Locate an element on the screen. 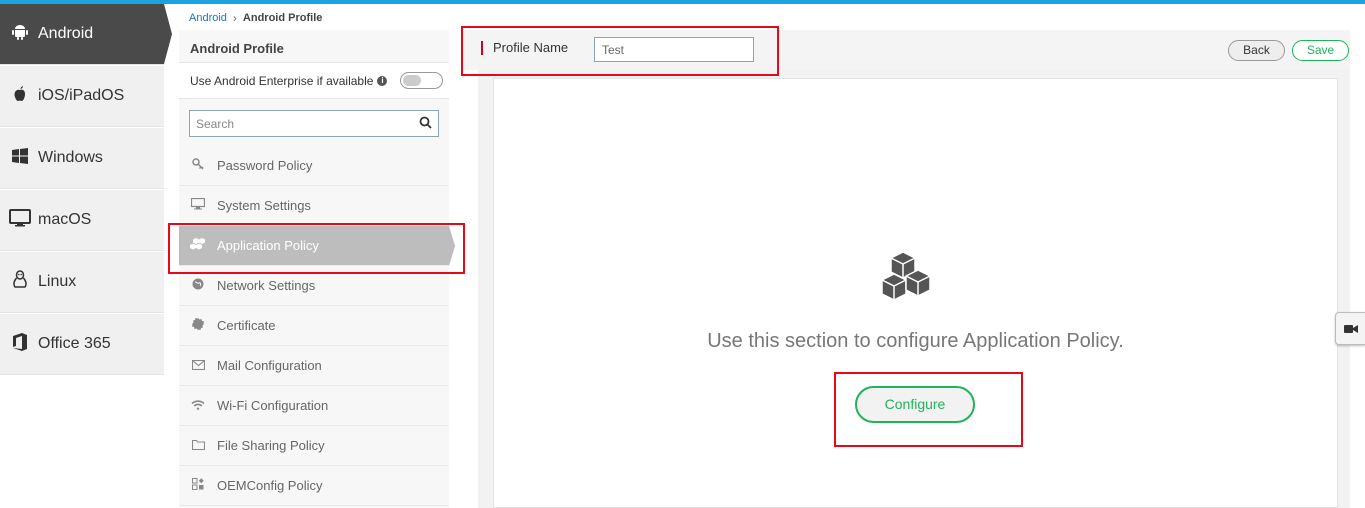 The height and width of the screenshot is (508, 1365). os-item-ios: iOS/iPadOS is located at coordinates (82, 96).